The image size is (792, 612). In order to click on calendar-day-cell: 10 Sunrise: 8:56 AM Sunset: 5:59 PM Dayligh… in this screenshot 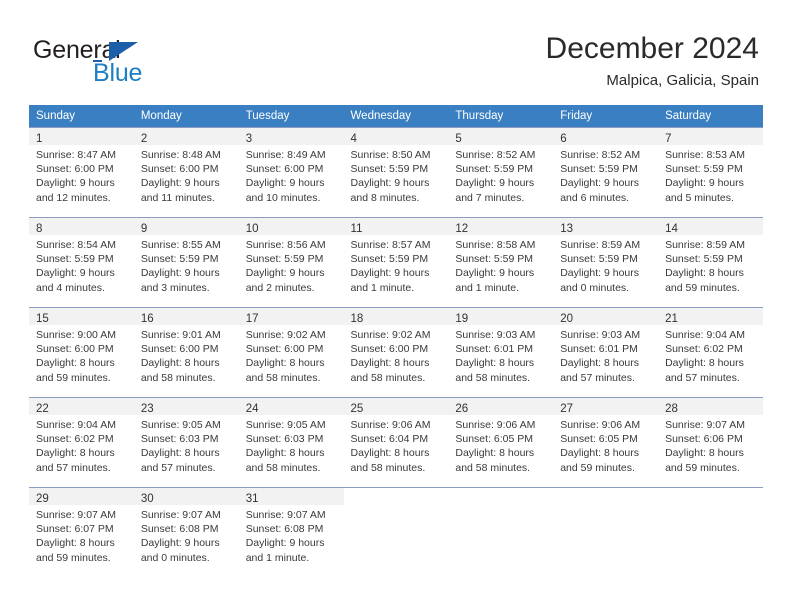, I will do `click(291, 262)`.